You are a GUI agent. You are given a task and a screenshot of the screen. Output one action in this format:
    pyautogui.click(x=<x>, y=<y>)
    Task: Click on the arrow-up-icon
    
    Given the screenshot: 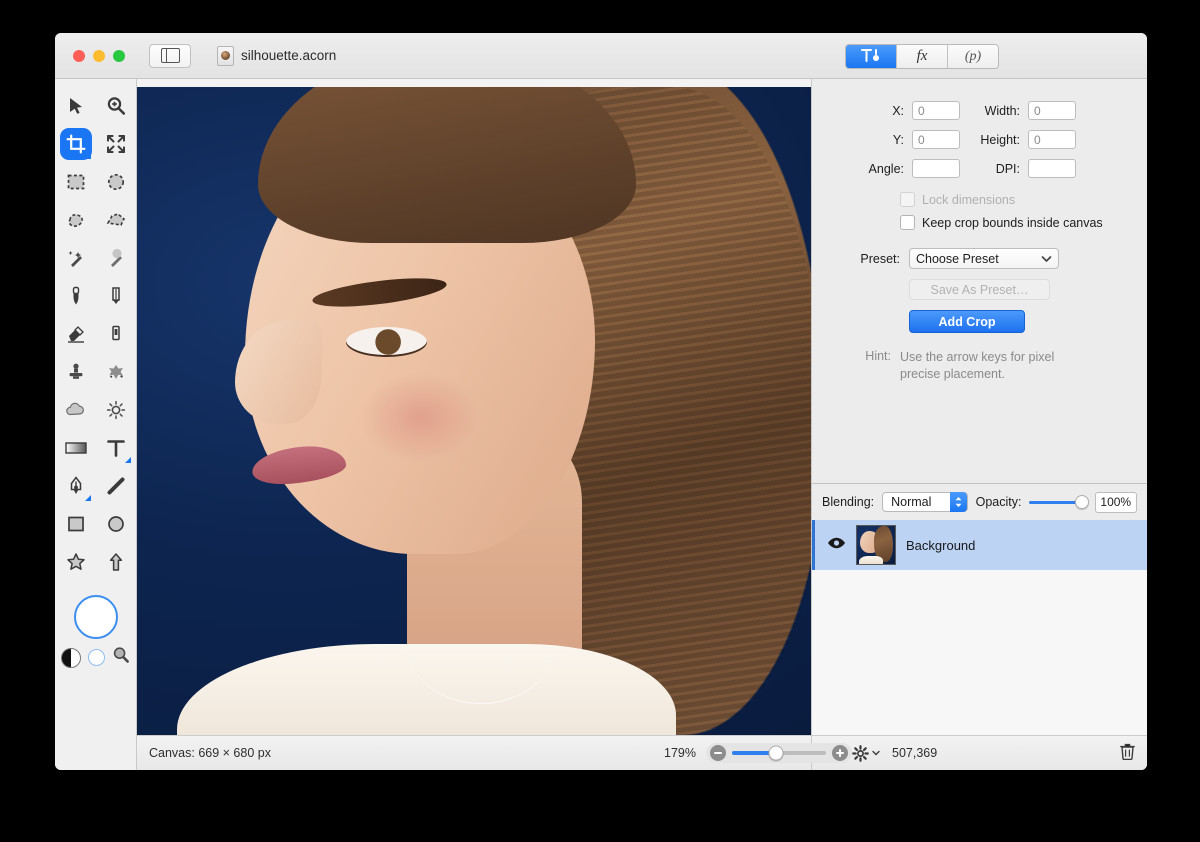 What is the action you would take?
    pyautogui.click(x=116, y=562)
    